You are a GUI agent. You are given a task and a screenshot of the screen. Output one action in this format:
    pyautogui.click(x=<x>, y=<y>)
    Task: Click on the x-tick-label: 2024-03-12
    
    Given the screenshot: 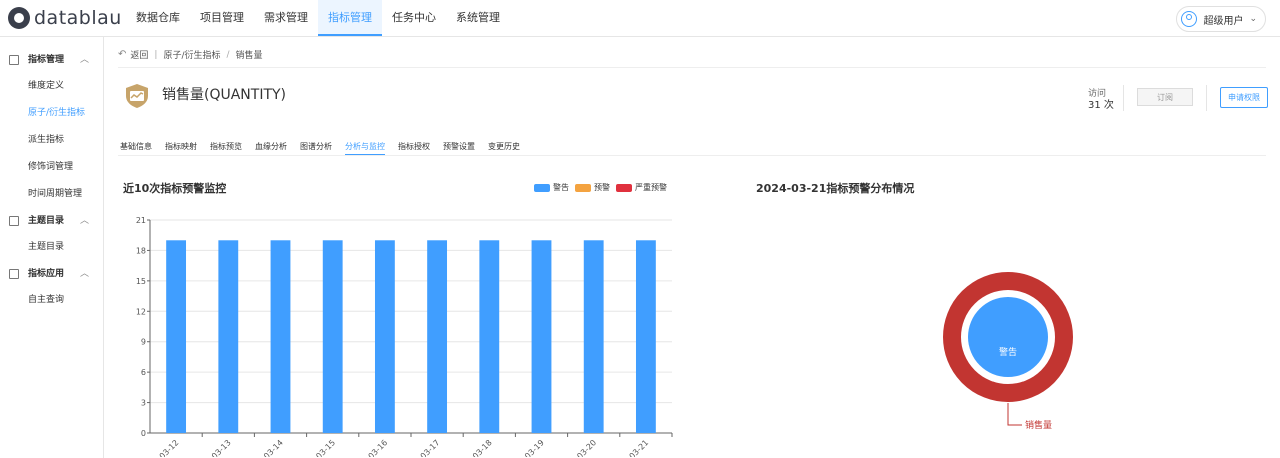 What is the action you would take?
    pyautogui.click(x=160, y=447)
    